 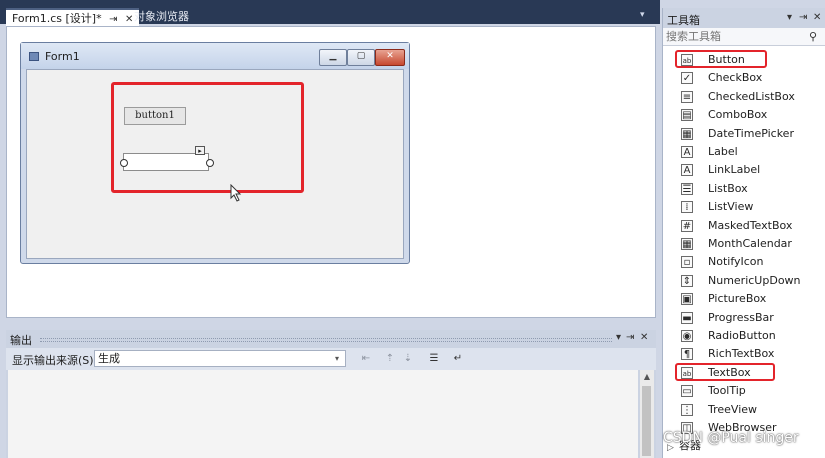 What do you see at coordinates (815, 36) in the screenshot?
I see `search-icon: ⚲` at bounding box center [815, 36].